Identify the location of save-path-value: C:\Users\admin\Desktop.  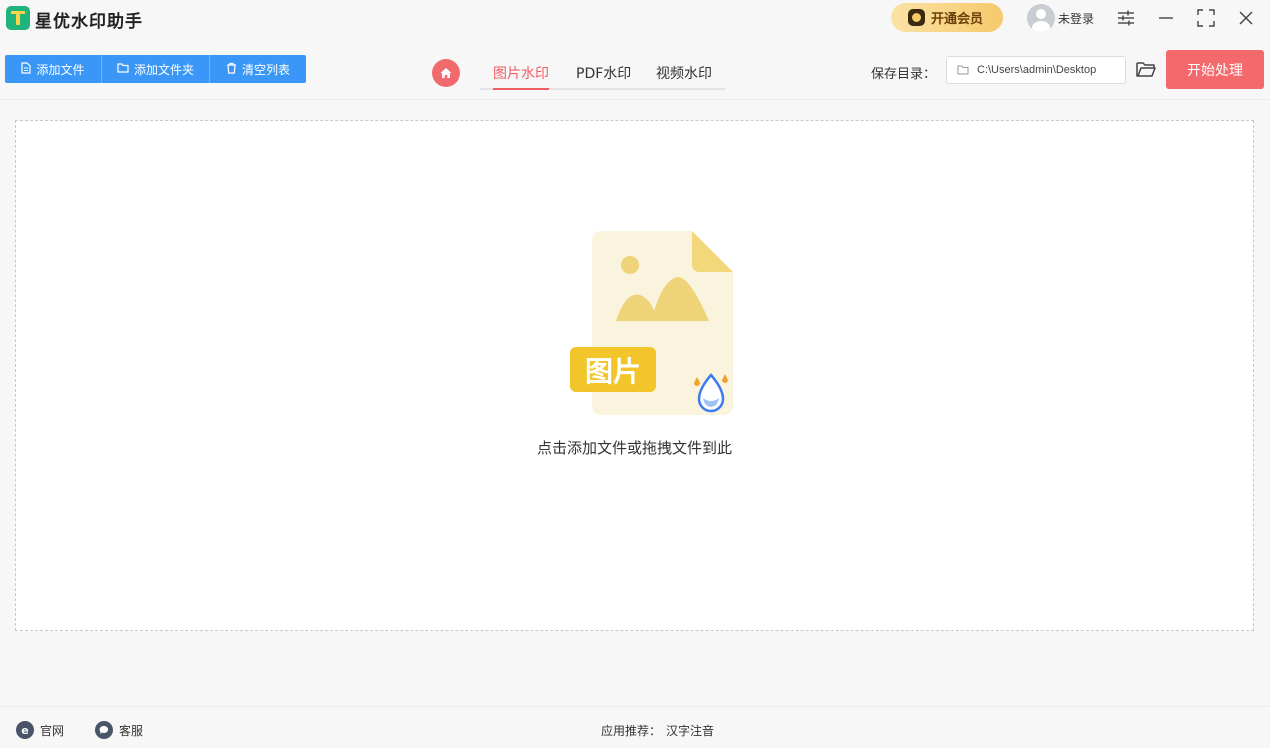
(1037, 70).